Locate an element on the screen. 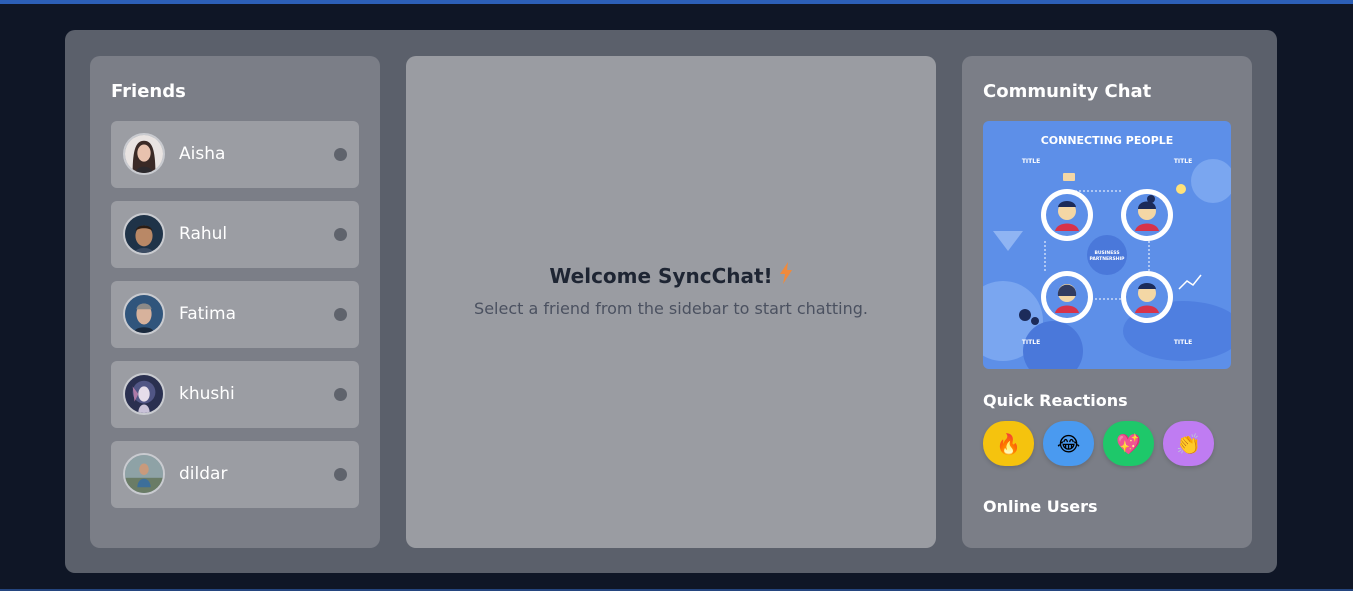  illustration-heading: CONNECTING PEOPLE is located at coordinates (1107, 140).